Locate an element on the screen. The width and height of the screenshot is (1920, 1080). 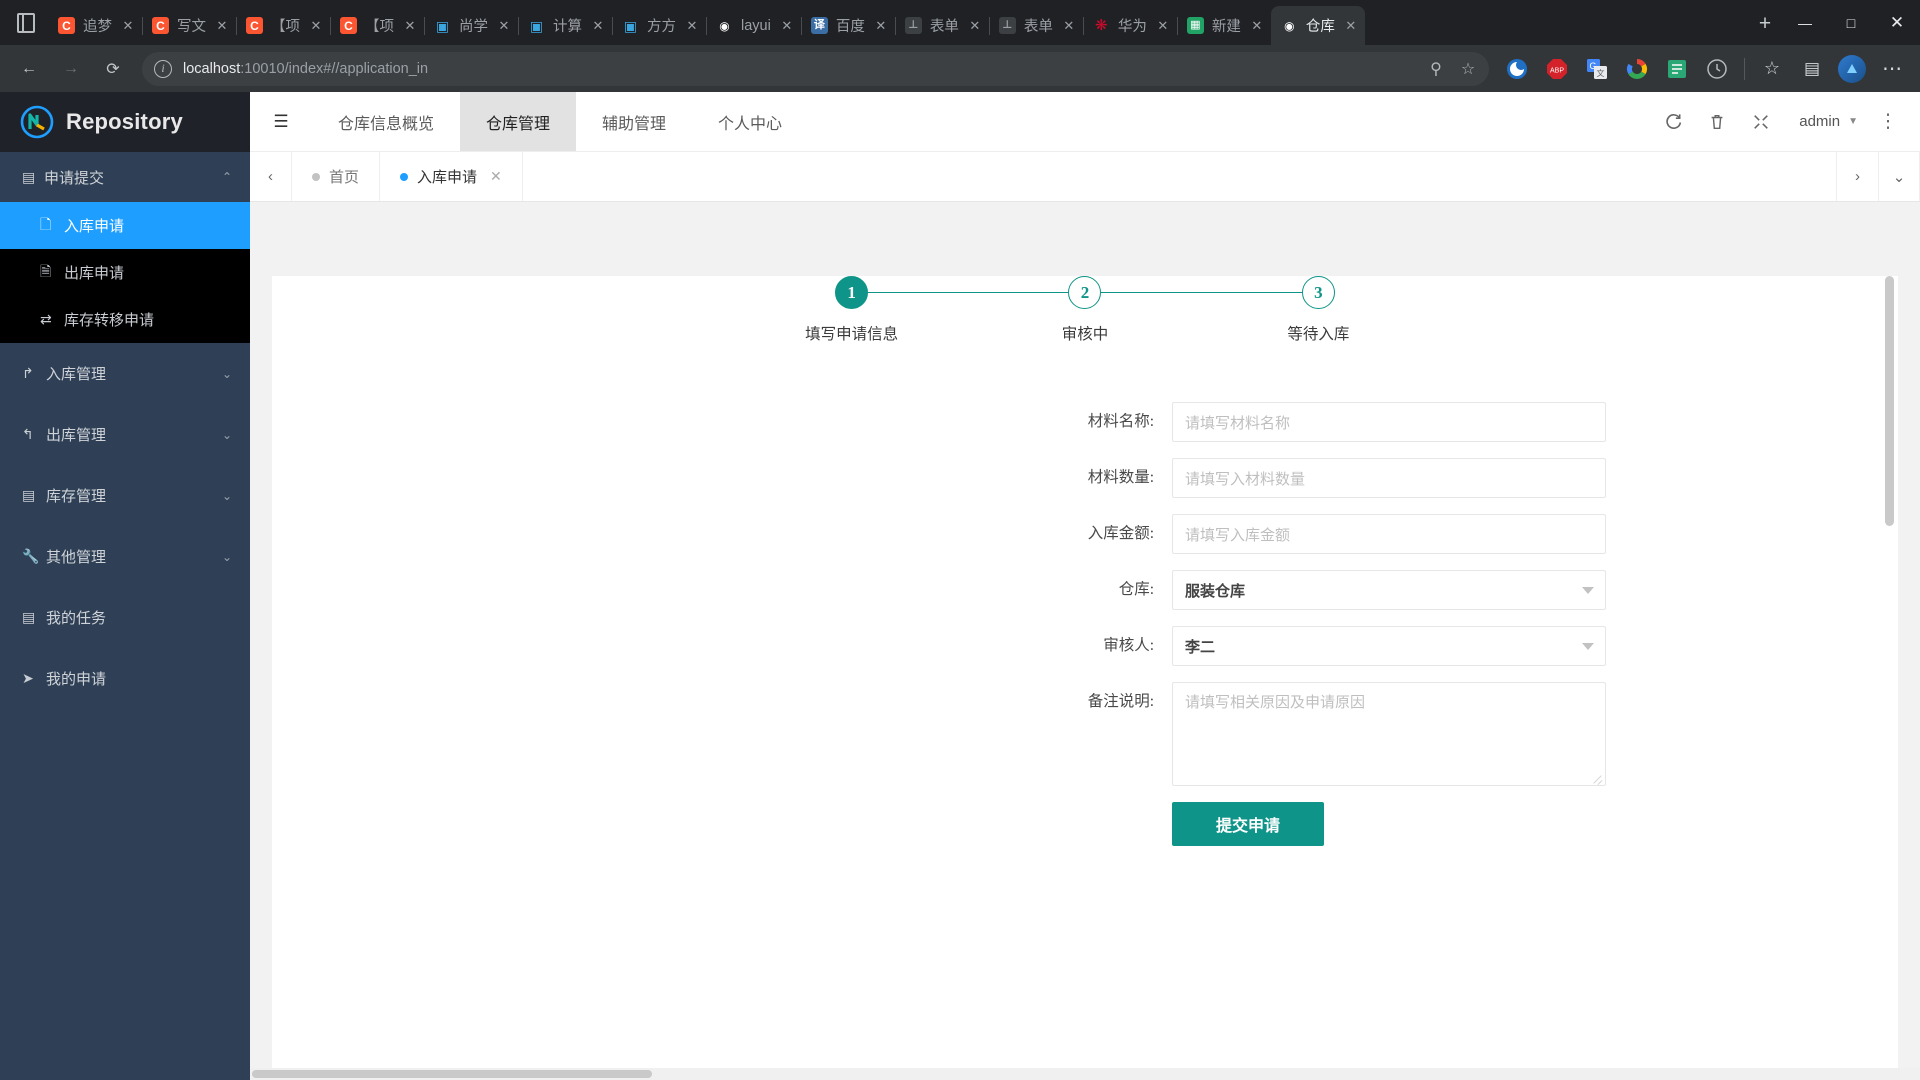
new-tab-button: + is located at coordinates (1765, 24).